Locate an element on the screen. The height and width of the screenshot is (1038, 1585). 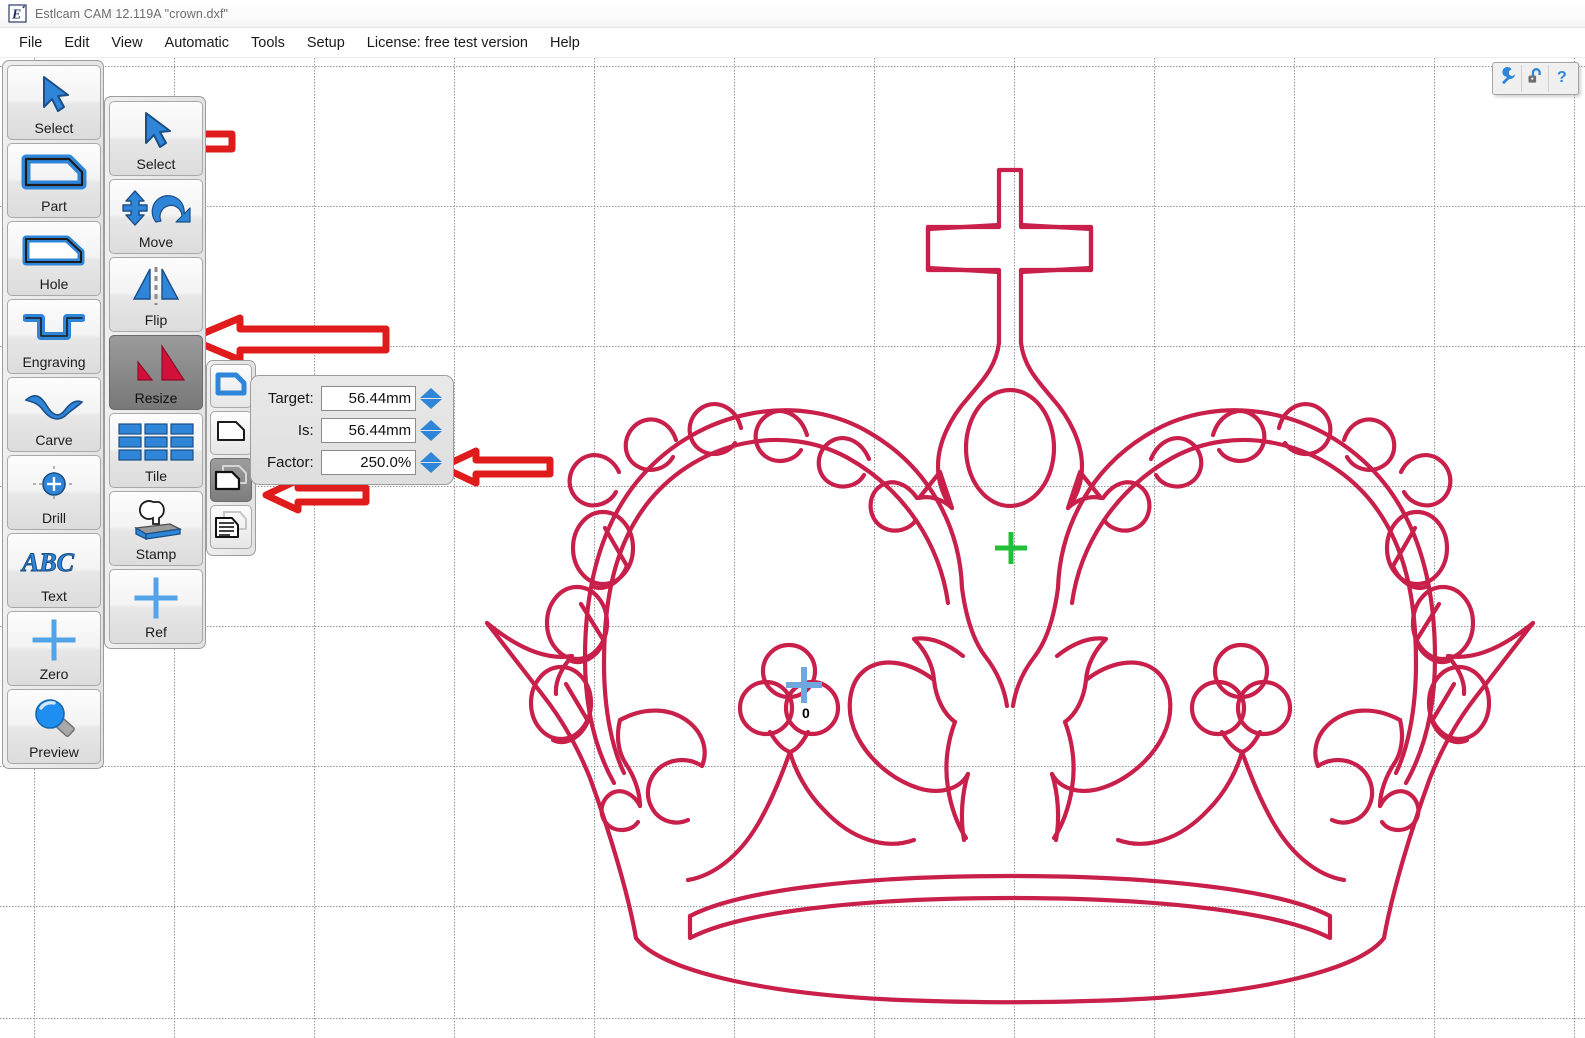
help-button: ? is located at coordinates (1562, 78).